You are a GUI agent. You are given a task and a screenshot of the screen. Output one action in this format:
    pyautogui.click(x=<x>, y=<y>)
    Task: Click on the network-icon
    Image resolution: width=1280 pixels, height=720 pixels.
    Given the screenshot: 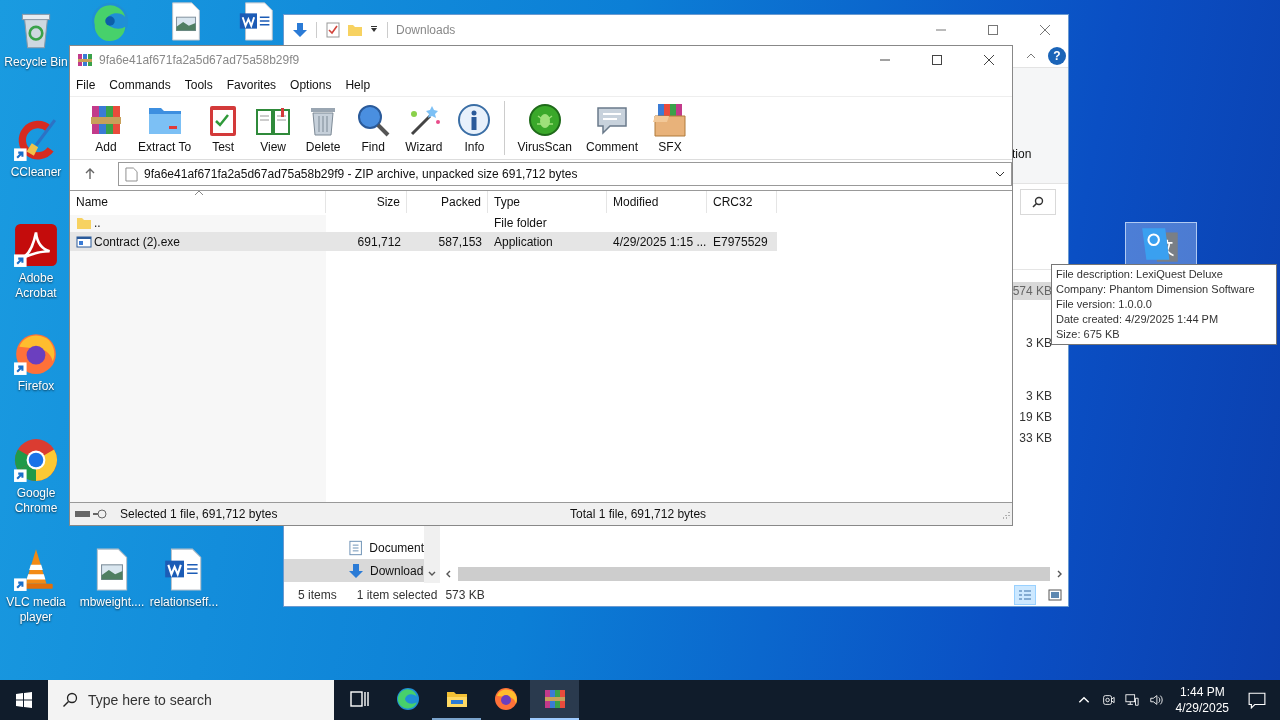 What is the action you would take?
    pyautogui.click(x=1131, y=700)
    